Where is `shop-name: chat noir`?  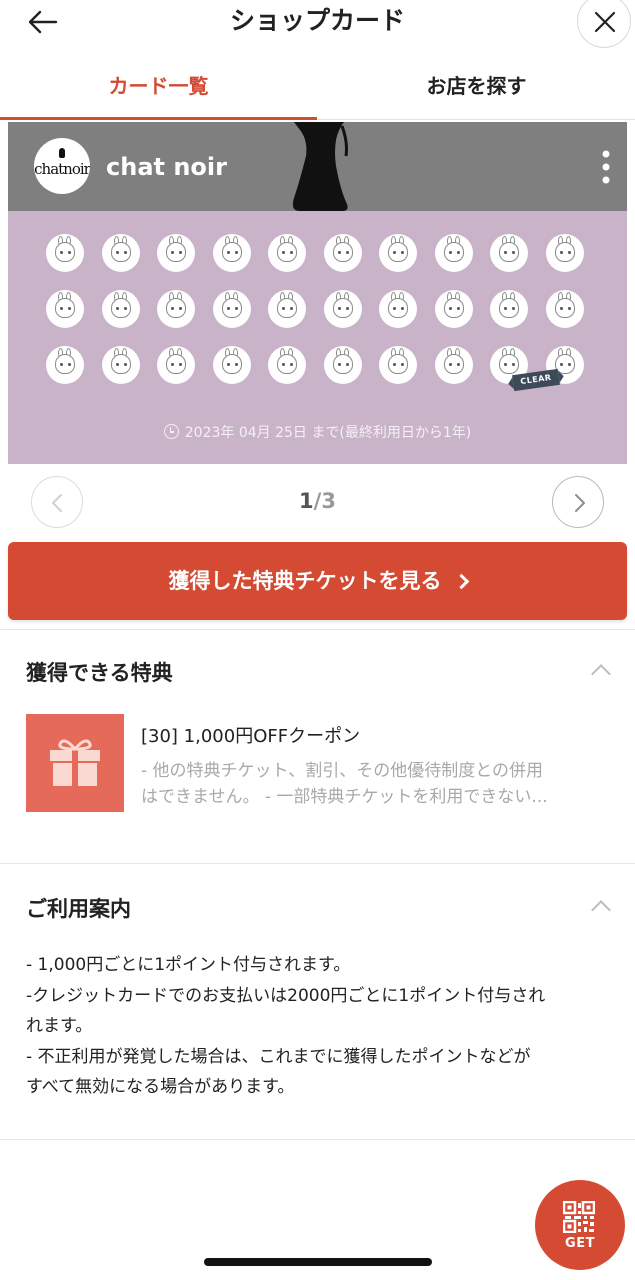
shop-name: chat noir is located at coordinates (166, 167).